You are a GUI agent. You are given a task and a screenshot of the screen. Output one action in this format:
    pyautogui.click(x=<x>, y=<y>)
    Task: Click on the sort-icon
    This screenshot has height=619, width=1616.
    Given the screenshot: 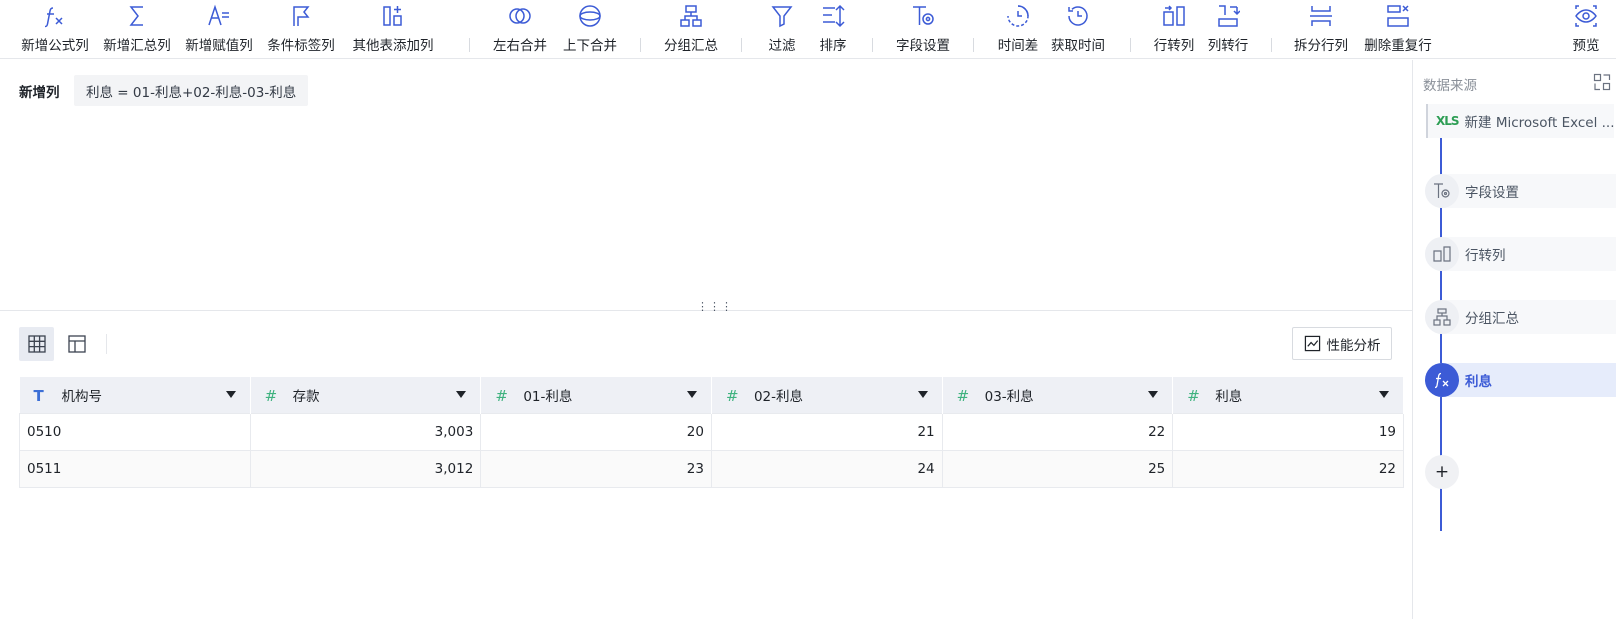 What is the action you would take?
    pyautogui.click(x=833, y=15)
    